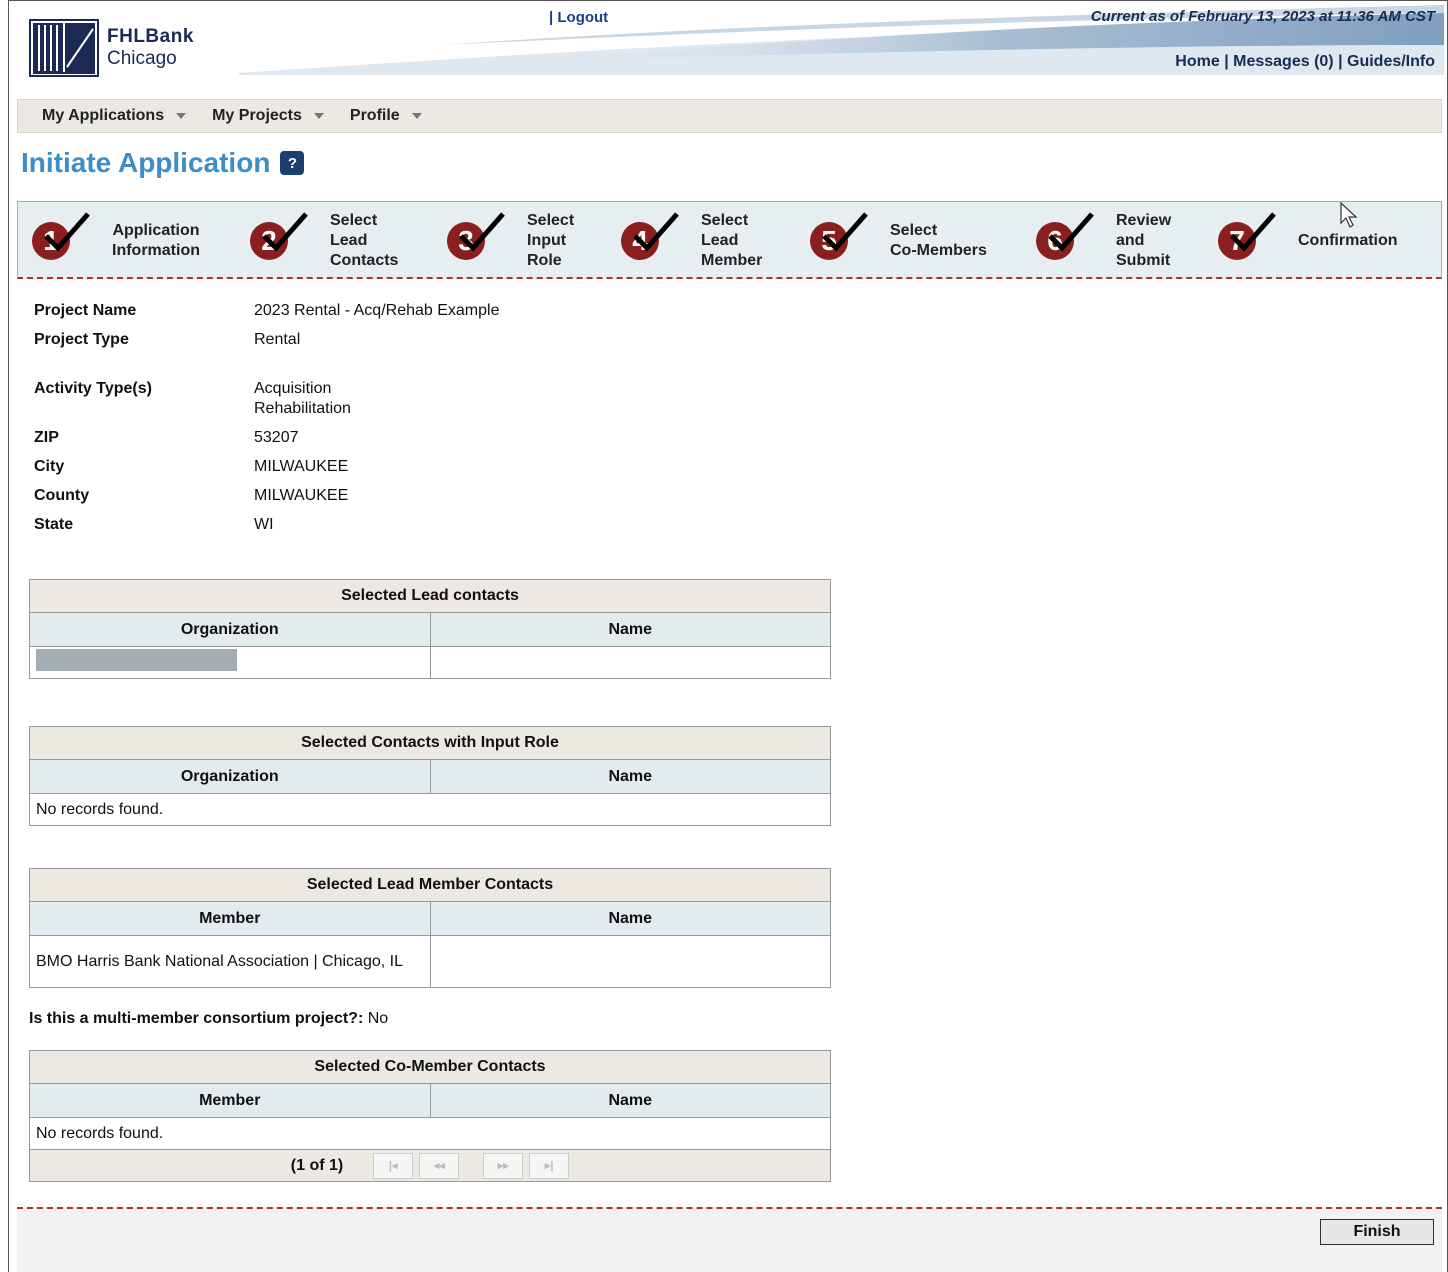 The width and height of the screenshot is (1448, 1272). What do you see at coordinates (729, 1239) in the screenshot?
I see `footer-bar: Finish` at bounding box center [729, 1239].